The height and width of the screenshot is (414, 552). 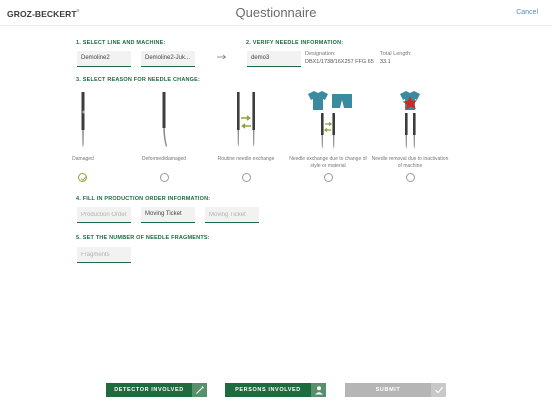 What do you see at coordinates (104, 59) in the screenshot?
I see `line-select: Demoline2` at bounding box center [104, 59].